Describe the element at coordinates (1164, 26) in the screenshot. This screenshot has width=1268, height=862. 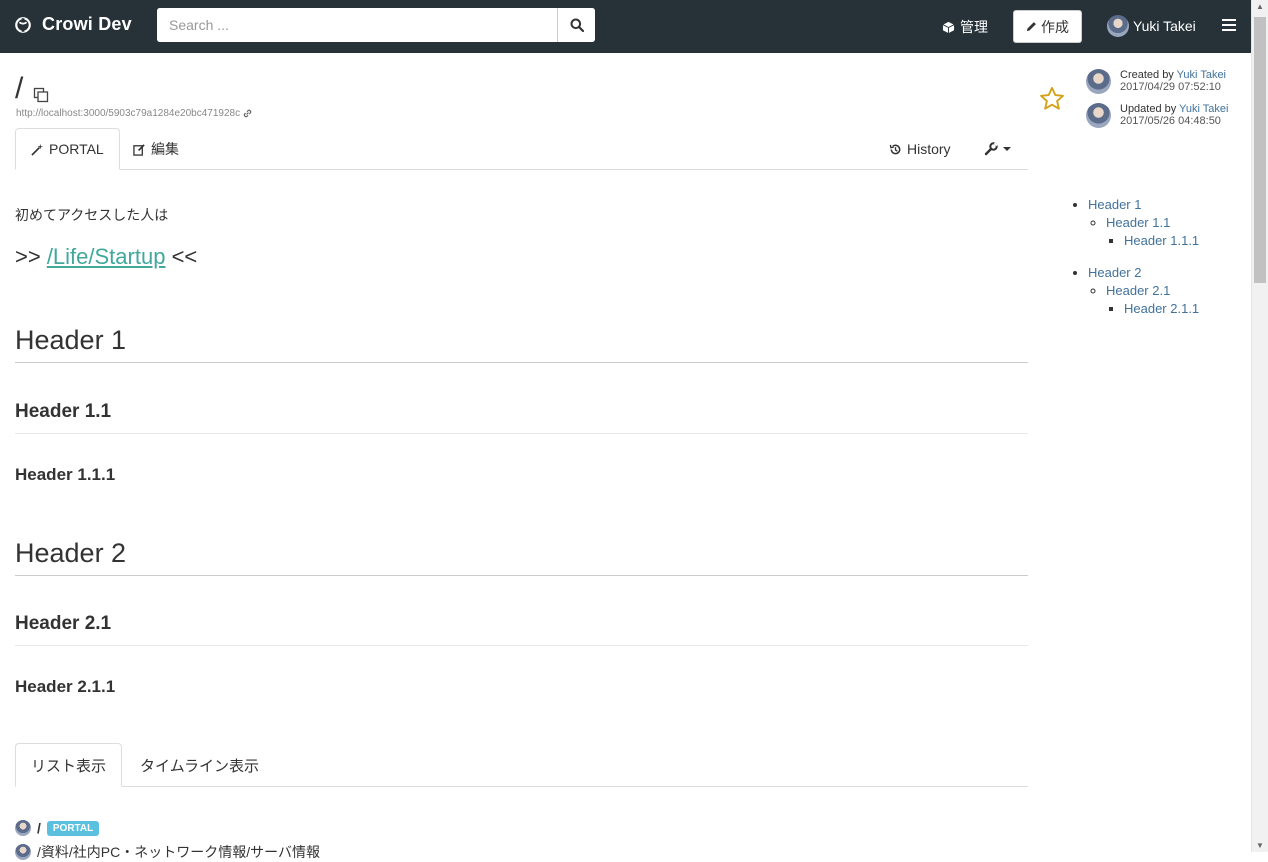
I see `user-name: Yuki Takei` at that location.